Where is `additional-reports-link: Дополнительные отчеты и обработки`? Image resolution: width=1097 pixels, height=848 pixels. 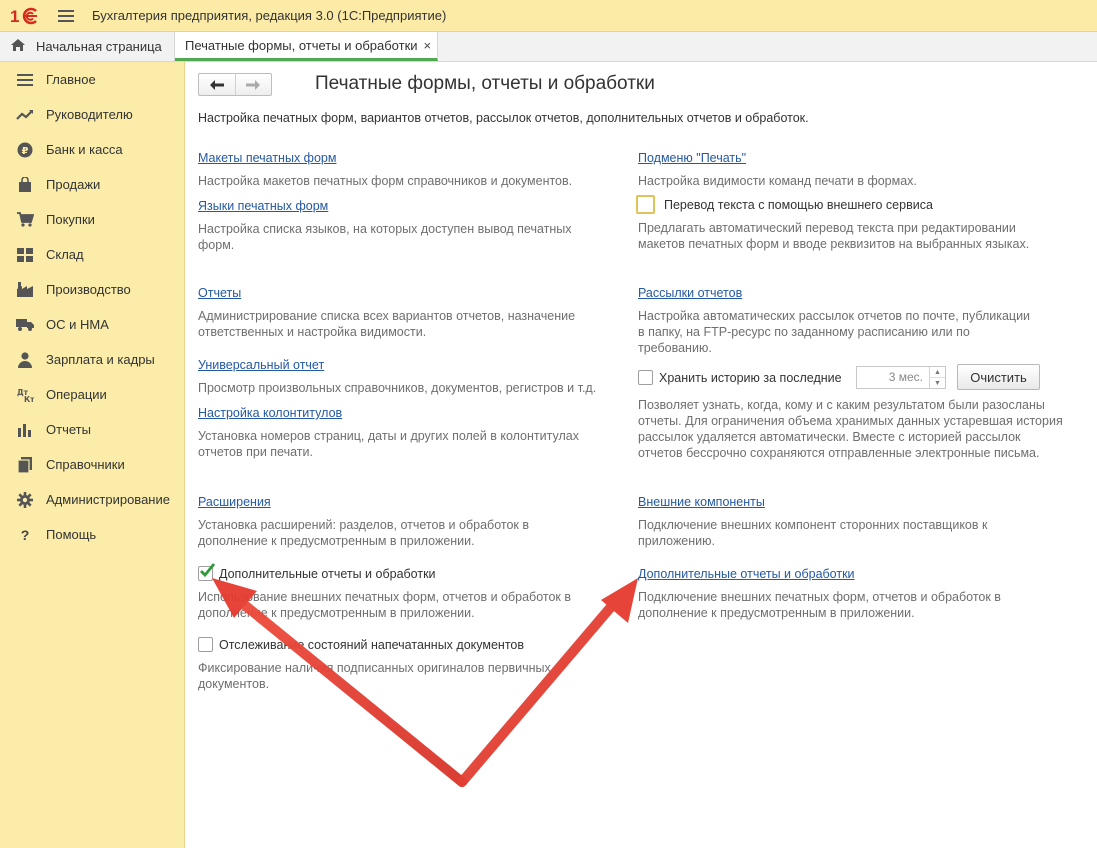 additional-reports-link: Дополнительные отчеты и обработки is located at coordinates (746, 574).